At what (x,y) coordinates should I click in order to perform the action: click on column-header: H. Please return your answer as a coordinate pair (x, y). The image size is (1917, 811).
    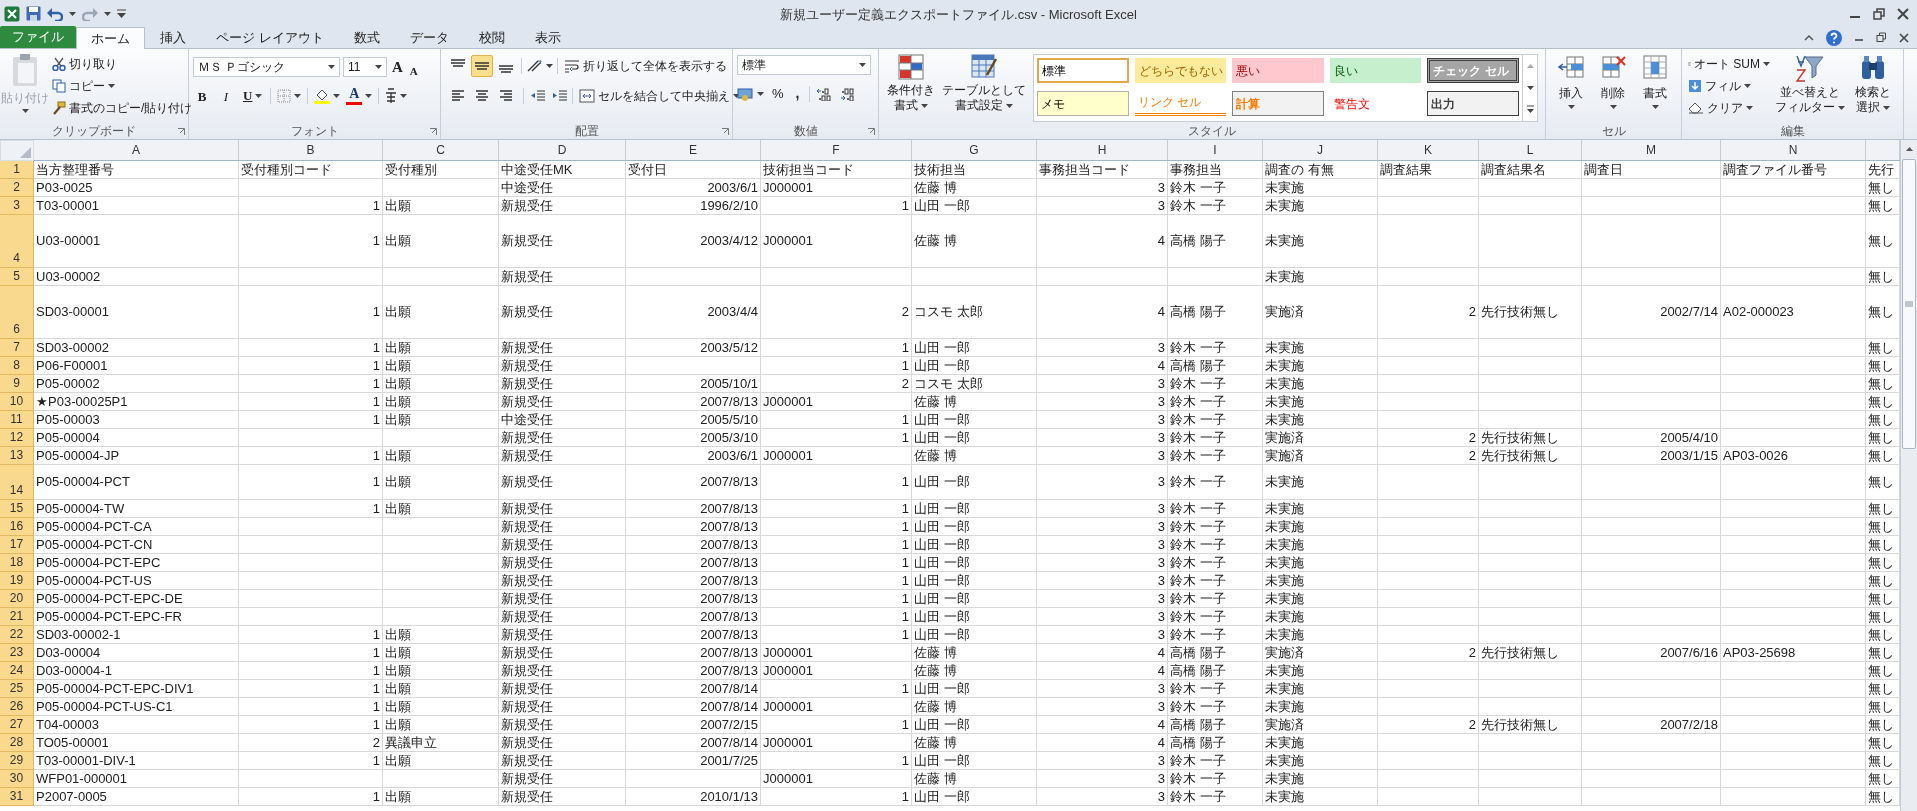
    Looking at the image, I should click on (1102, 150).